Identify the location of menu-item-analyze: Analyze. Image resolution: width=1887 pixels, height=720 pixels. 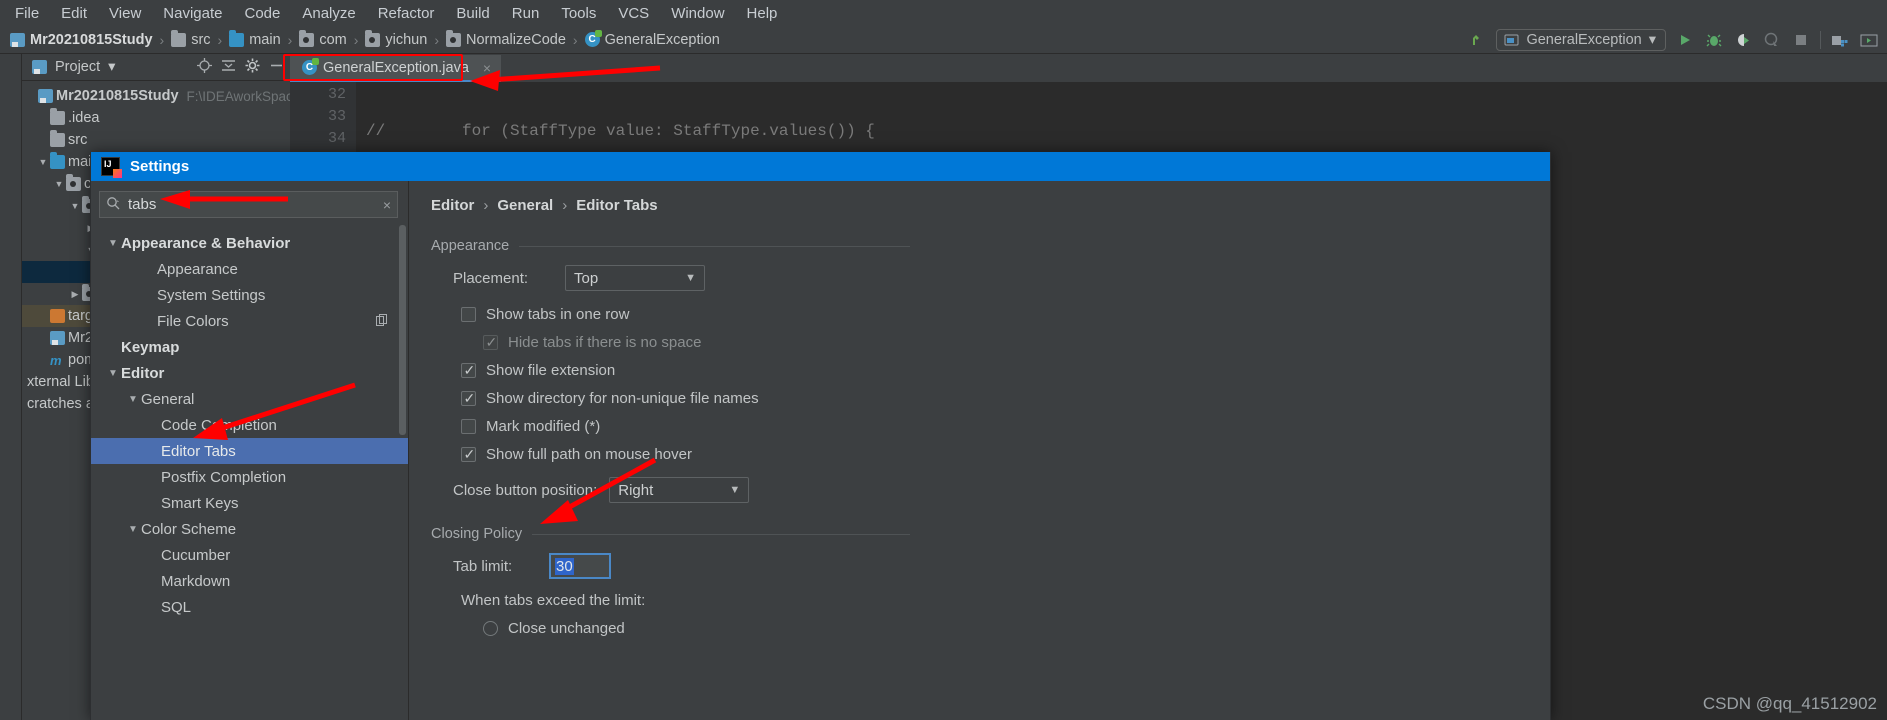
(328, 13).